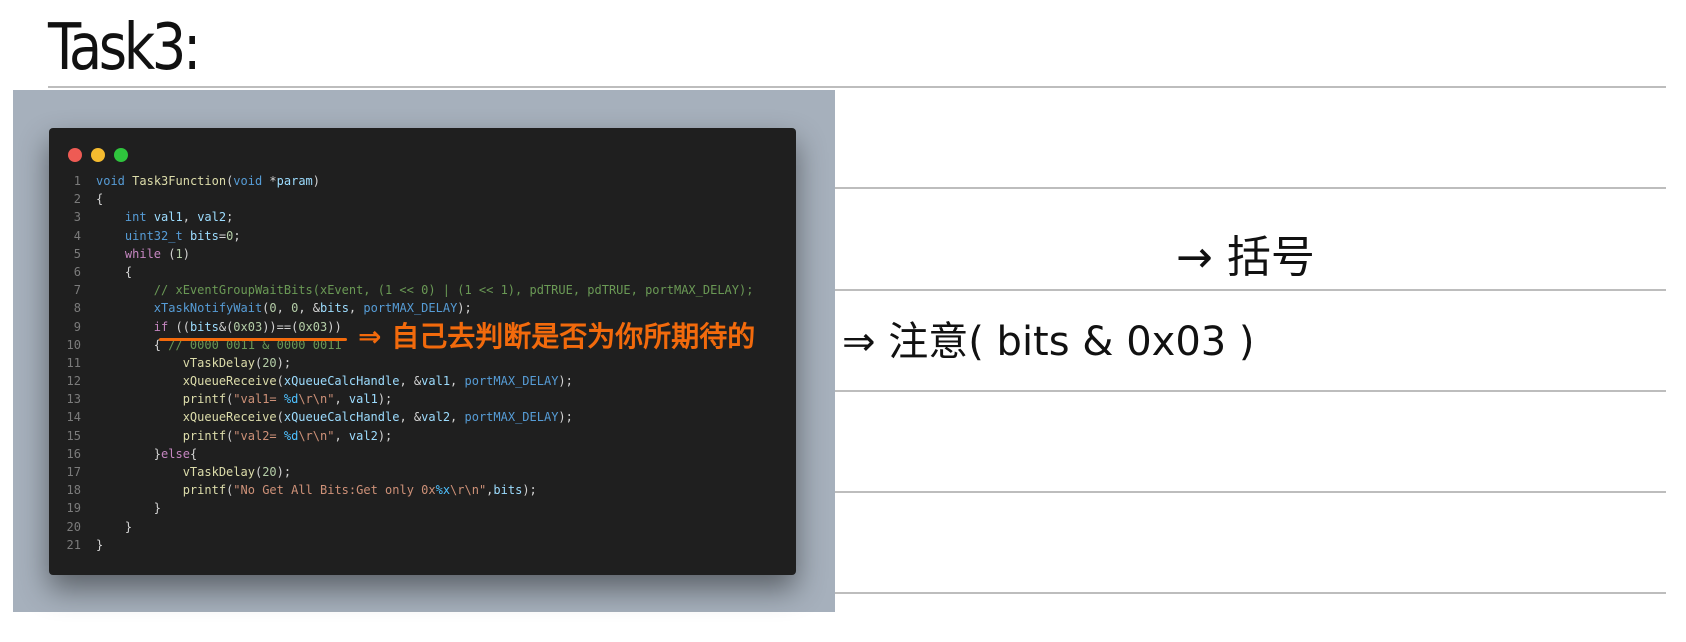 The image size is (1686, 642). I want to click on code-line: 16 } else{, so click(422, 454).